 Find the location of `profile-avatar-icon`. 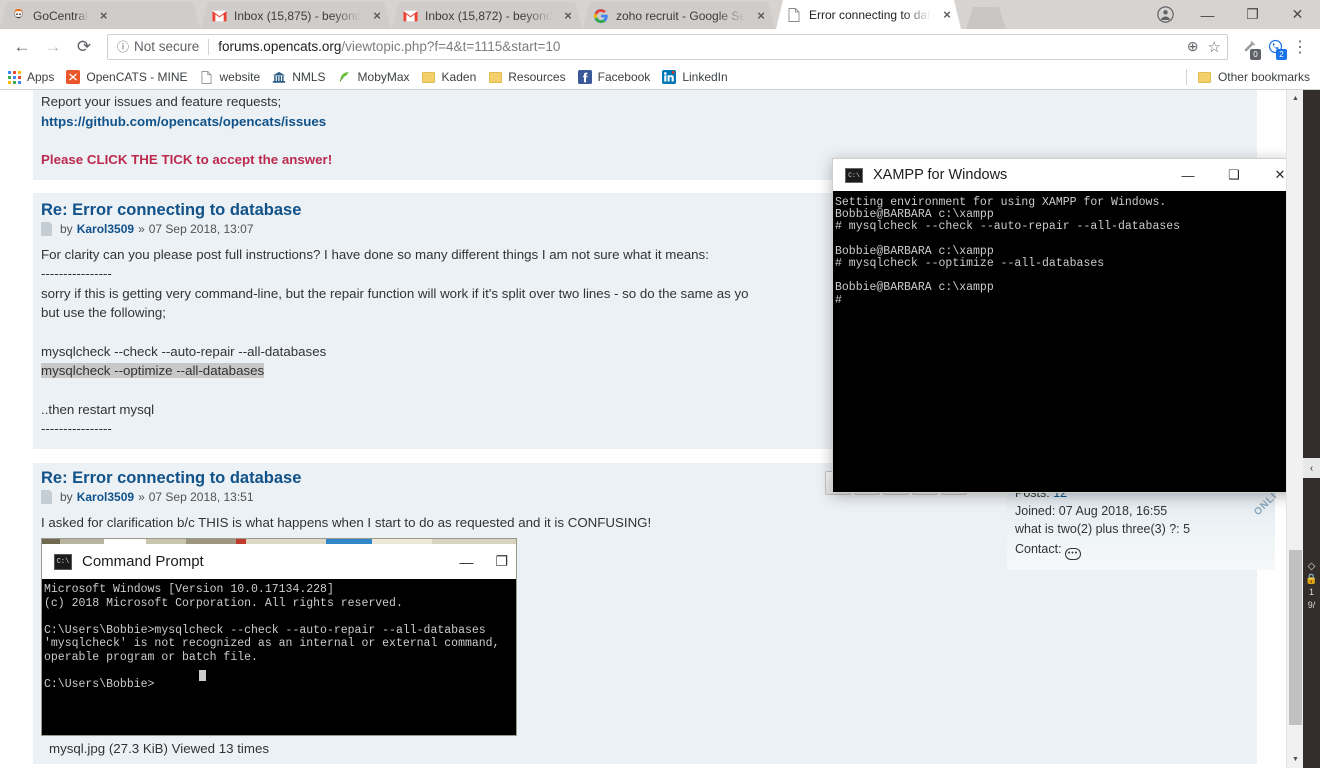

profile-avatar-icon is located at coordinates (1165, 14).